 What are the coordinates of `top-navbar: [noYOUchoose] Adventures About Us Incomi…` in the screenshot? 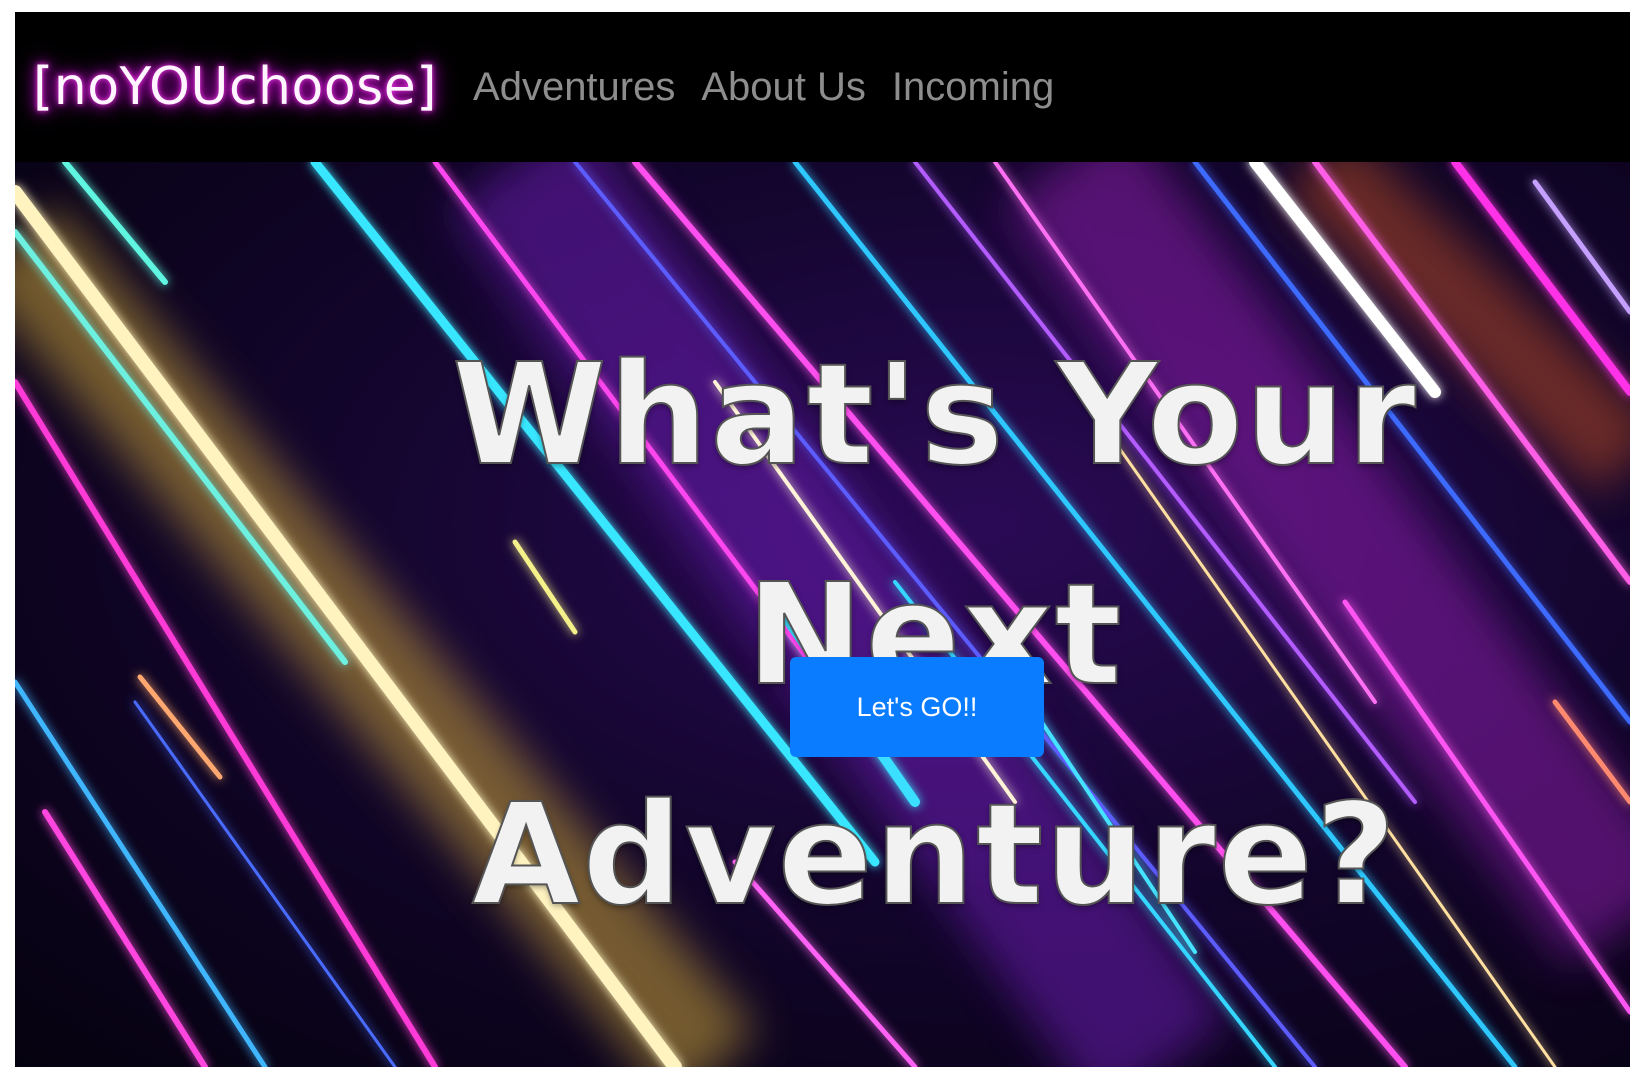 It's located at (822, 87).